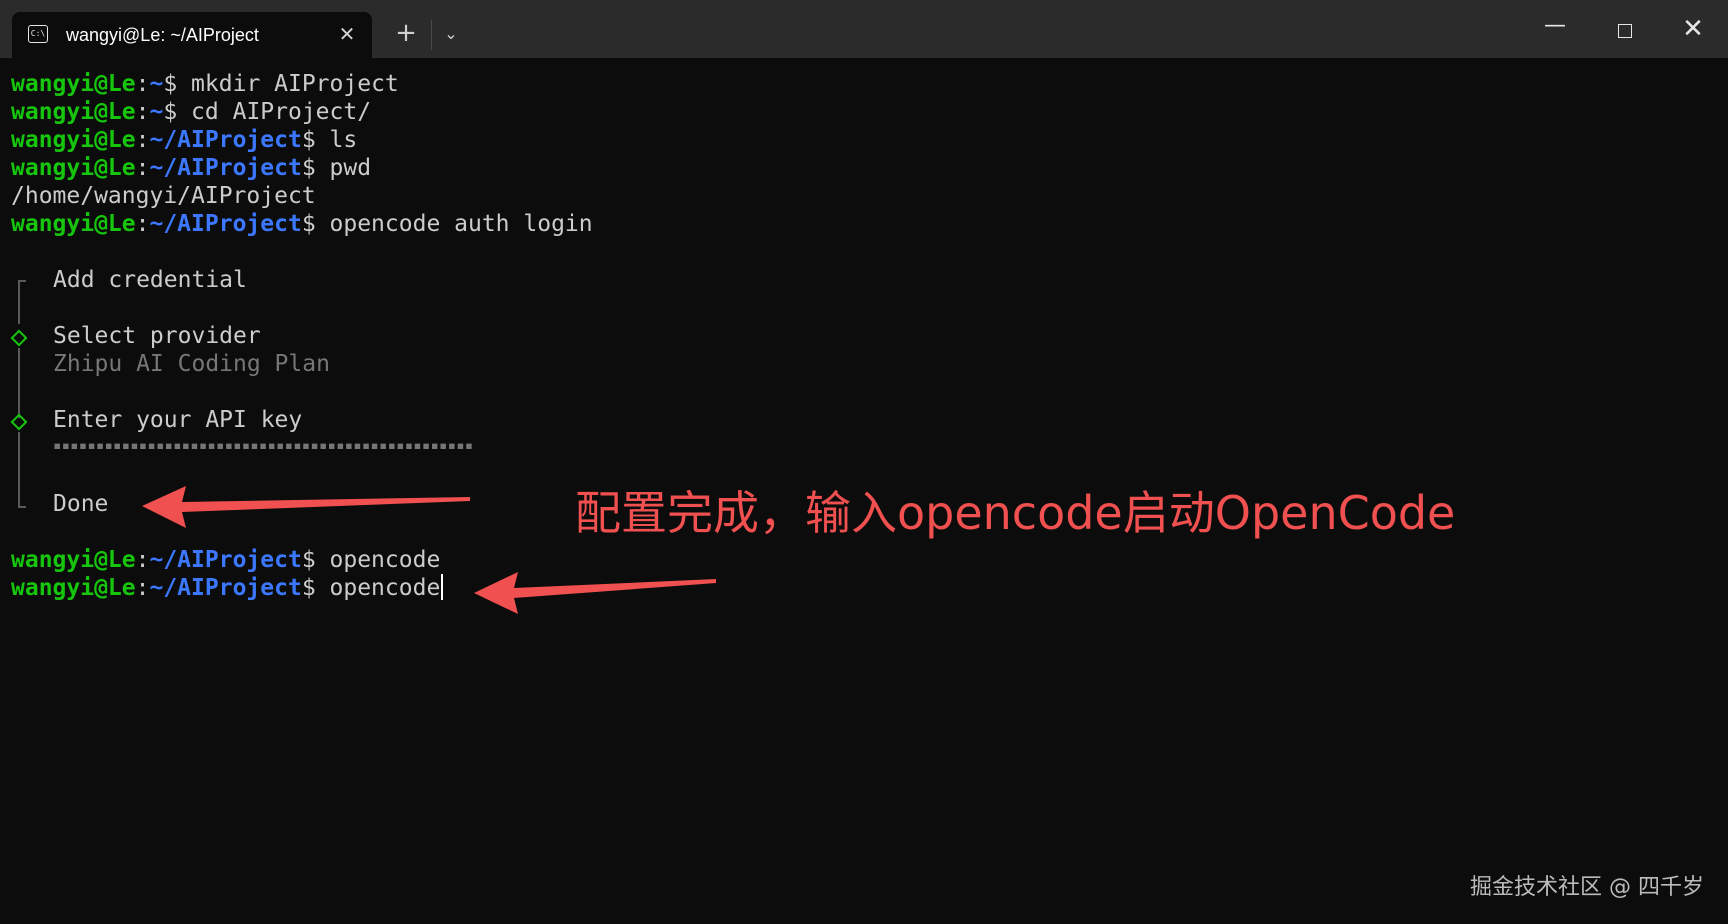 This screenshot has width=1728, height=924. I want to click on command-text: mkdir AIProject, so click(288, 84).